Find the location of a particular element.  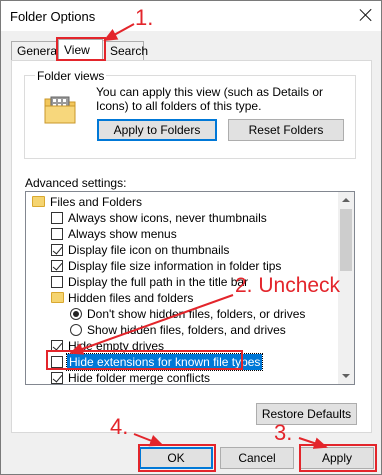

advanced-settings-label: Advanced settings: is located at coordinates (76, 183).